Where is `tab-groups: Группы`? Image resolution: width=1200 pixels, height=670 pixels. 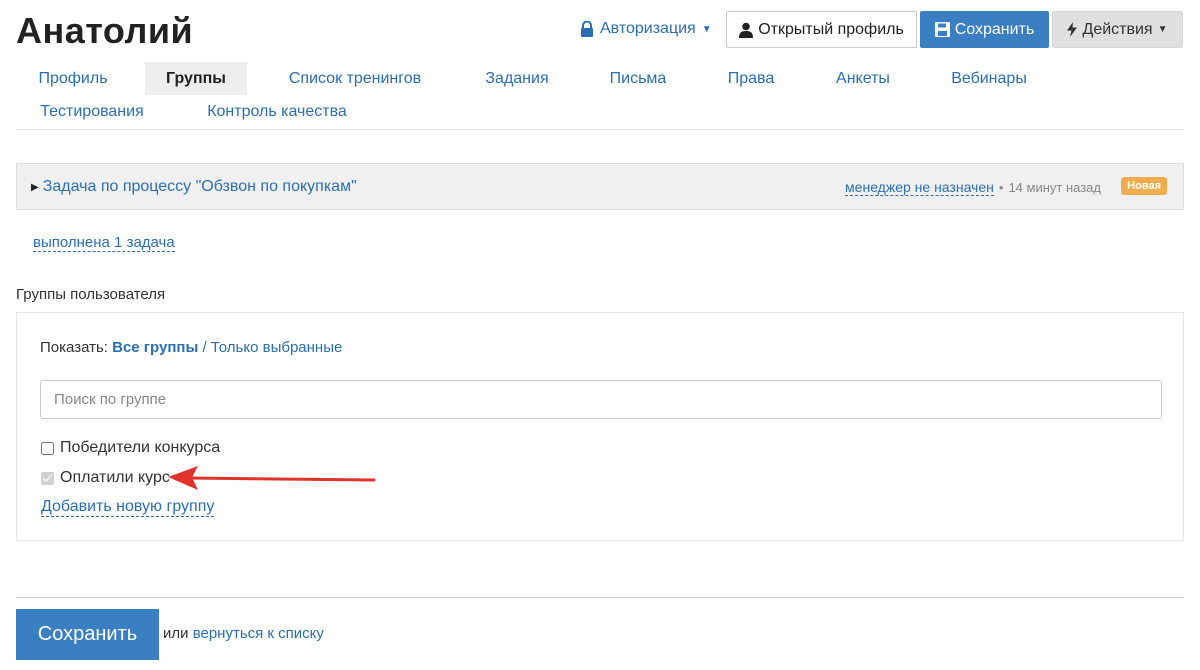 tab-groups: Группы is located at coordinates (196, 78).